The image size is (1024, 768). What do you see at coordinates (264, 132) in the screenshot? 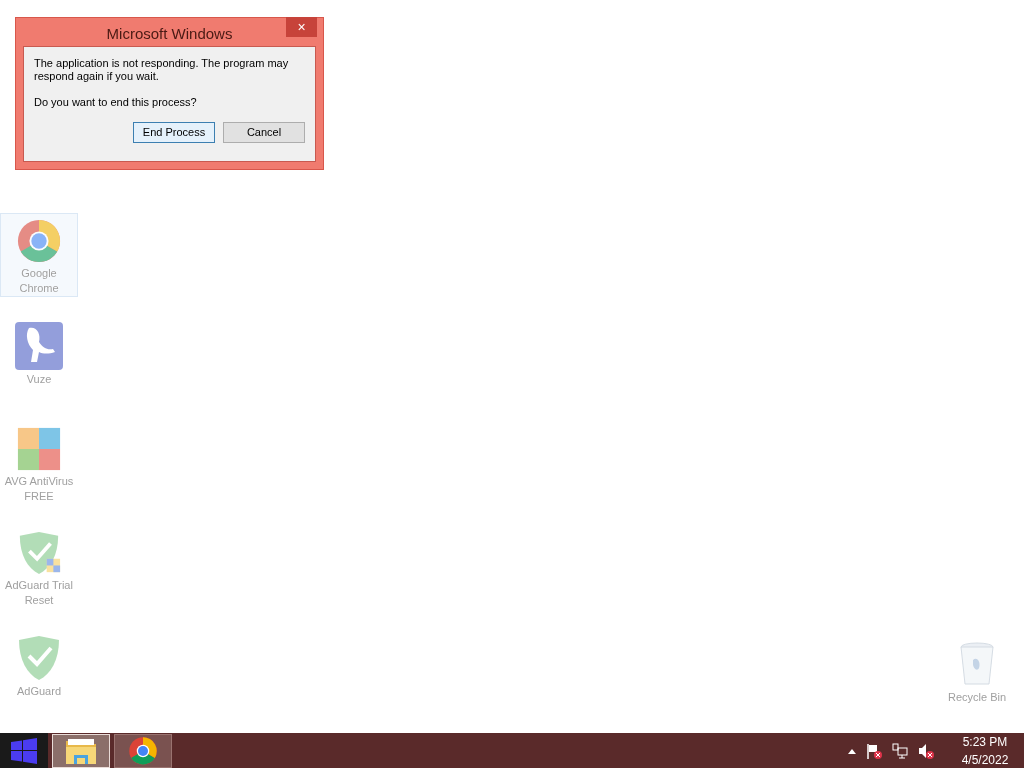
I see `dialog-button: Cancel` at bounding box center [264, 132].